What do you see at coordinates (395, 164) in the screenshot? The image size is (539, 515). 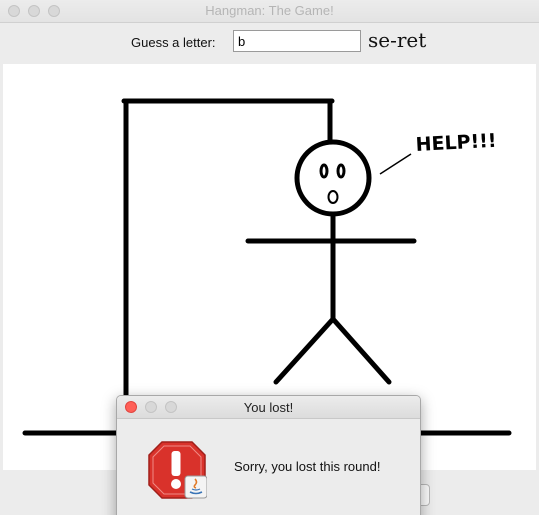 I see `speech-pointer` at bounding box center [395, 164].